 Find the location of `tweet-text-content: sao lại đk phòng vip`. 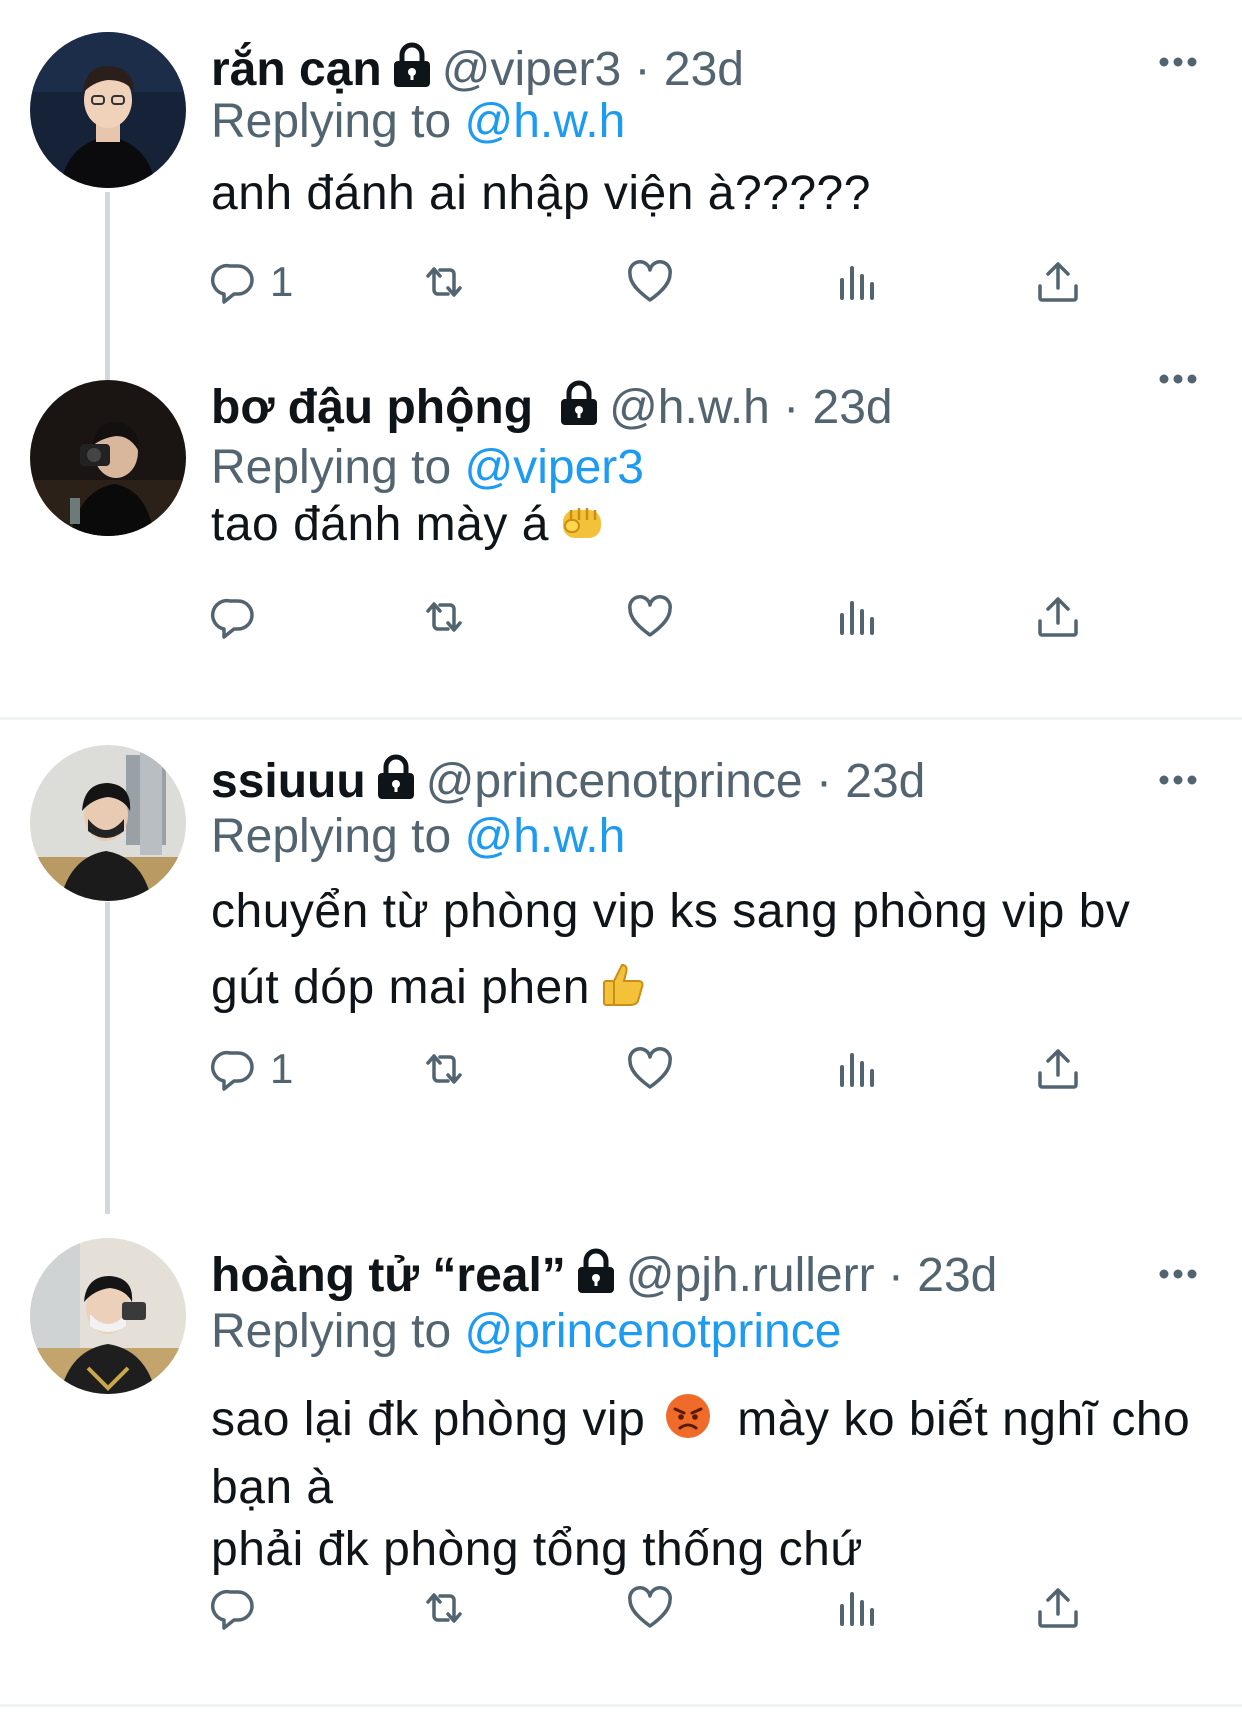

tweet-text-content: sao lại đk phòng vip is located at coordinates (428, 1419).